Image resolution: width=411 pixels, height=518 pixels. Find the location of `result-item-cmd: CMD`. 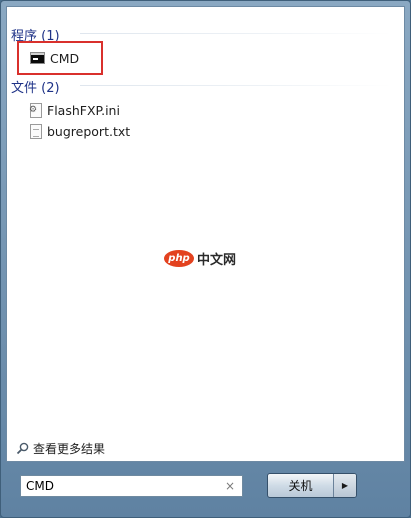

result-item-cmd: CMD is located at coordinates (54, 58).